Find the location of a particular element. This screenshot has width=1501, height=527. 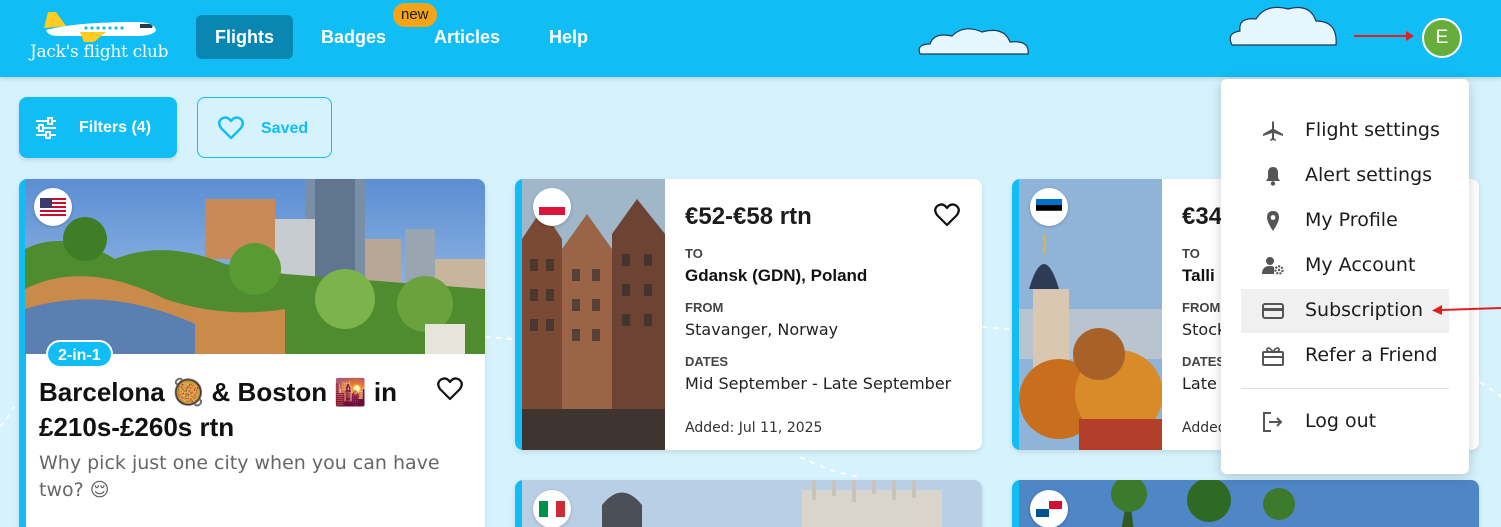

travel-dates: Mid September - Late September is located at coordinates (818, 383).